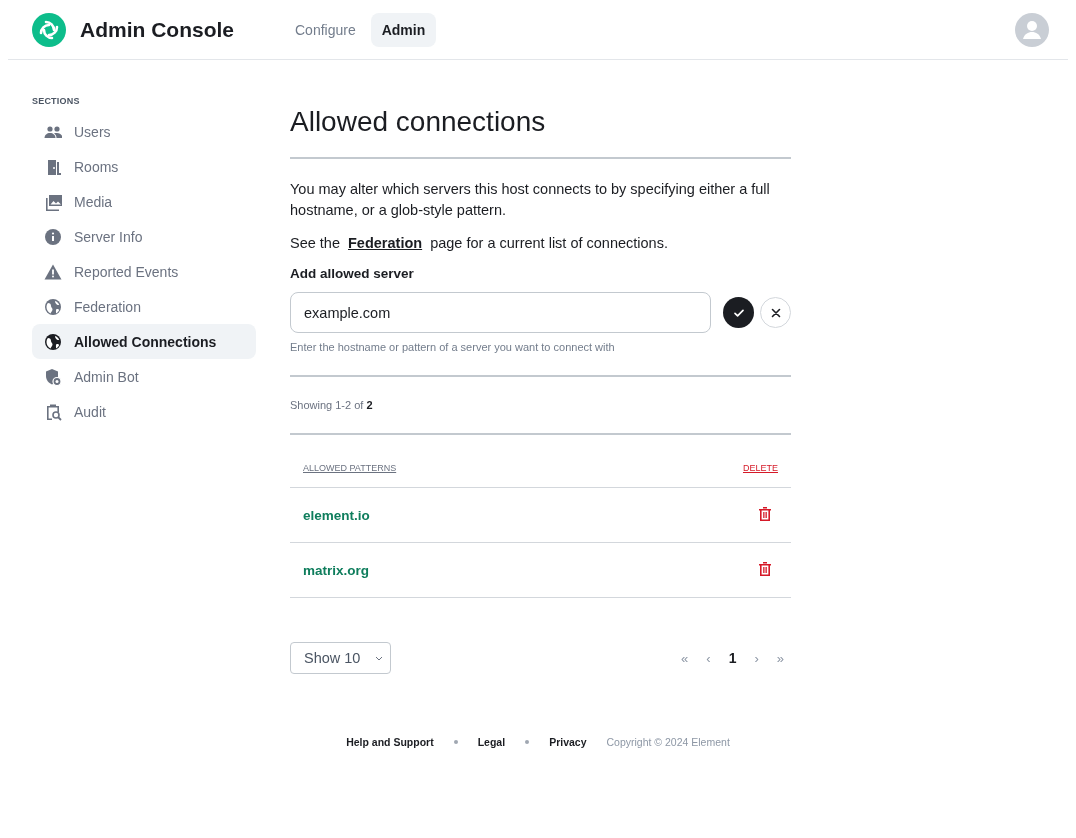 The height and width of the screenshot is (838, 1076). Describe the element at coordinates (540, 132) in the screenshot. I see `page-title: Allowed connections` at that location.